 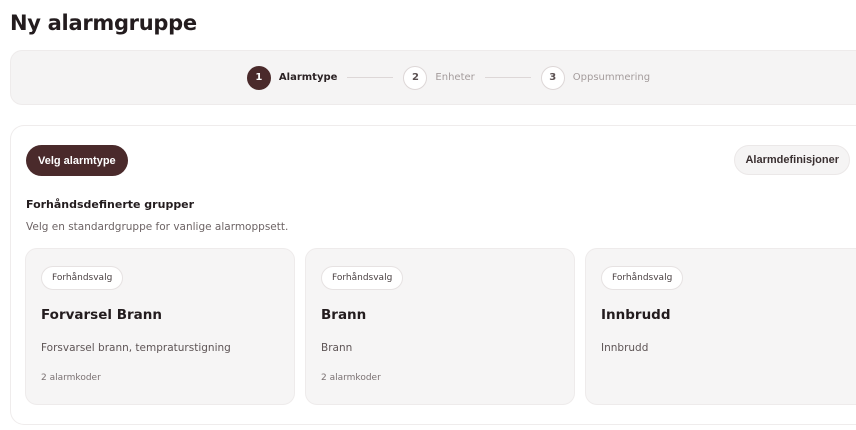 I want to click on group-card-innbrudd: Forhåndsvalg Innbrudd Innbrudd, so click(x=720, y=326).